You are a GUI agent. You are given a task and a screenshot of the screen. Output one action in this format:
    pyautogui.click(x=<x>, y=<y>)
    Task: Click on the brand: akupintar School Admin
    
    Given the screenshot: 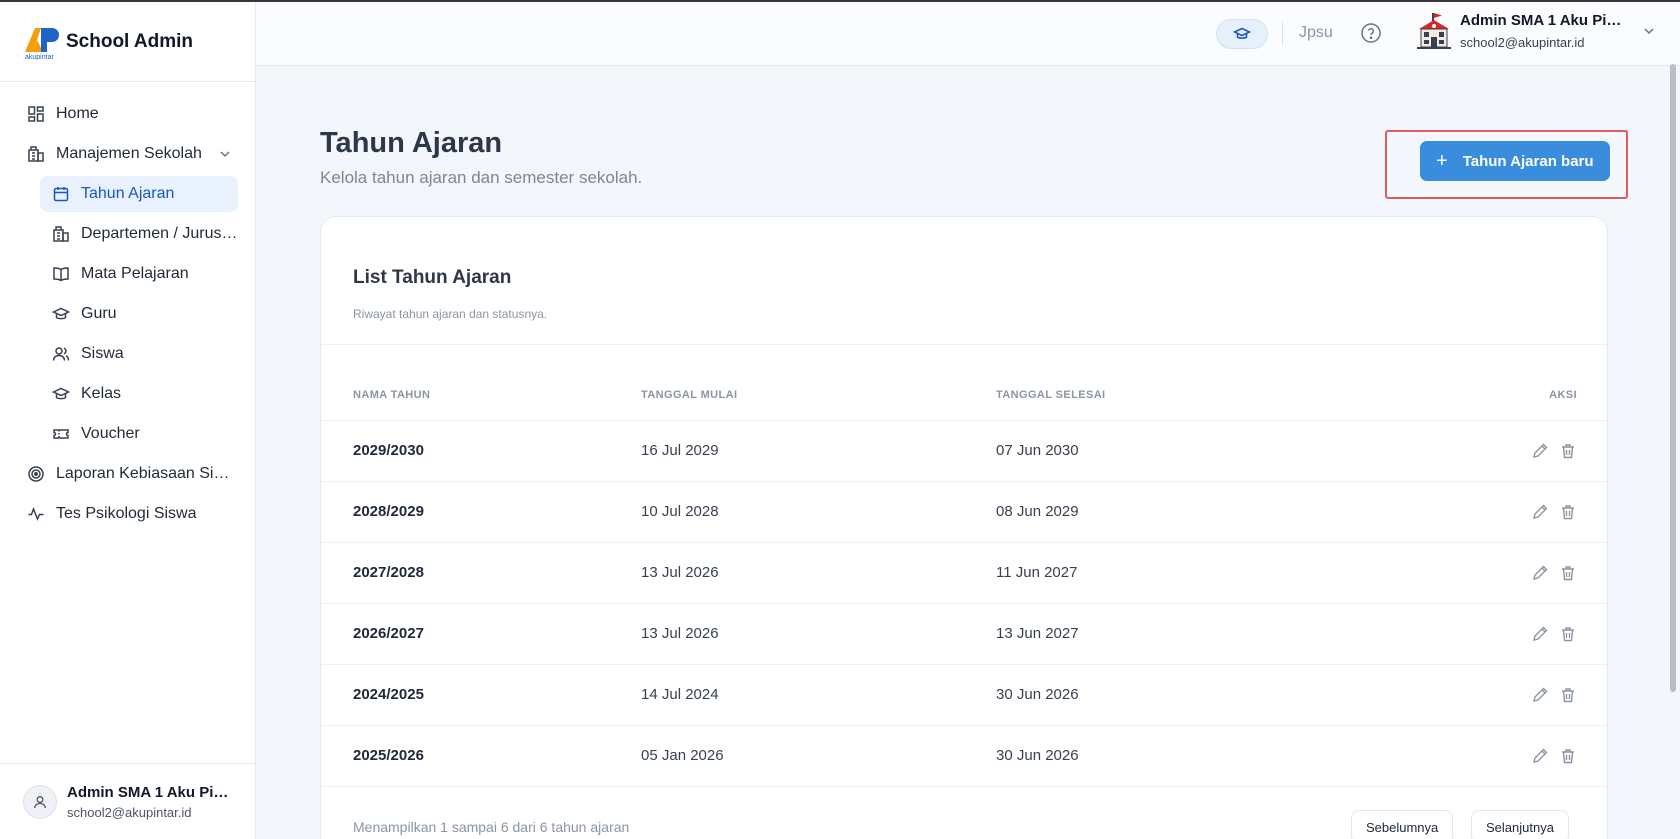 What is the action you would take?
    pyautogui.click(x=127, y=42)
    